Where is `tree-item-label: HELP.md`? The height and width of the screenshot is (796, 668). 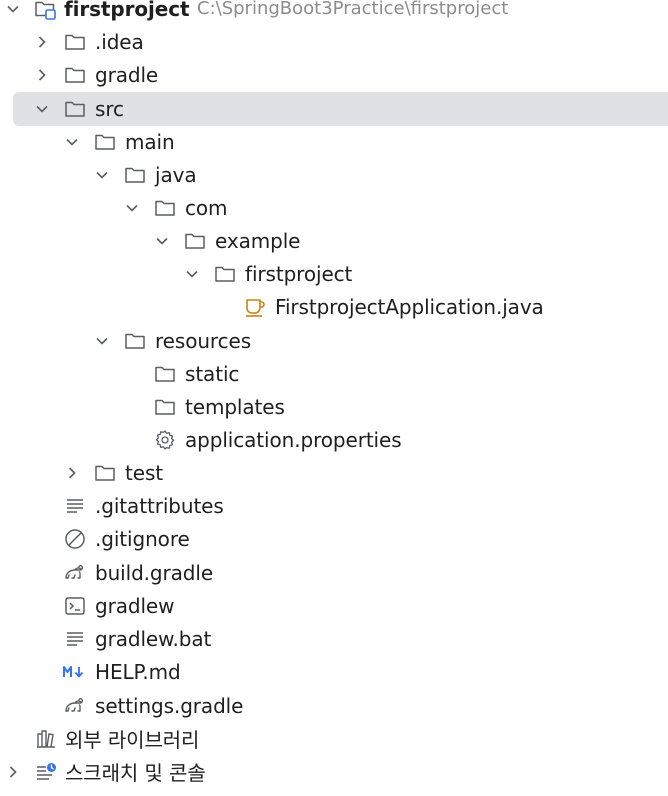 tree-item-label: HELP.md is located at coordinates (138, 671).